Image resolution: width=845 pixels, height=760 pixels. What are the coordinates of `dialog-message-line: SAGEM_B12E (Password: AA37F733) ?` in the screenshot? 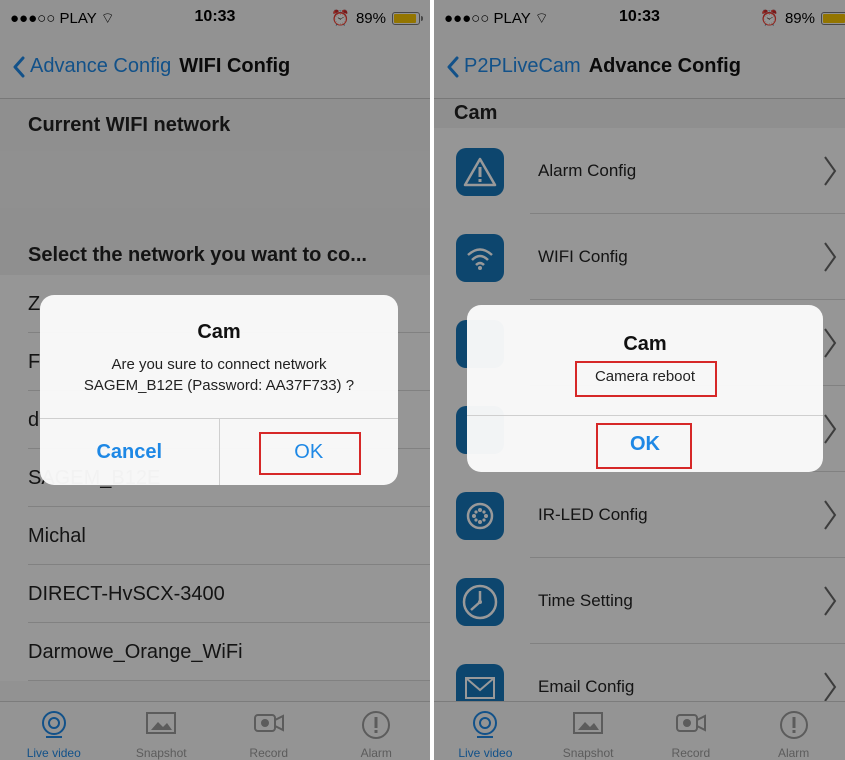 It's located at (219, 385).